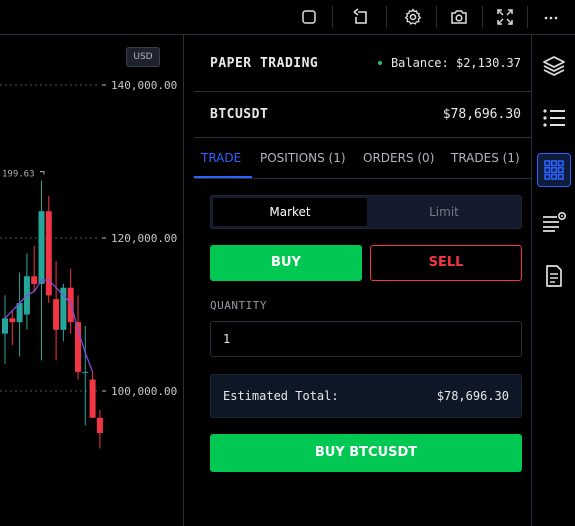 The height and width of the screenshot is (526, 575). What do you see at coordinates (554, 118) in the screenshot?
I see `list-icon` at bounding box center [554, 118].